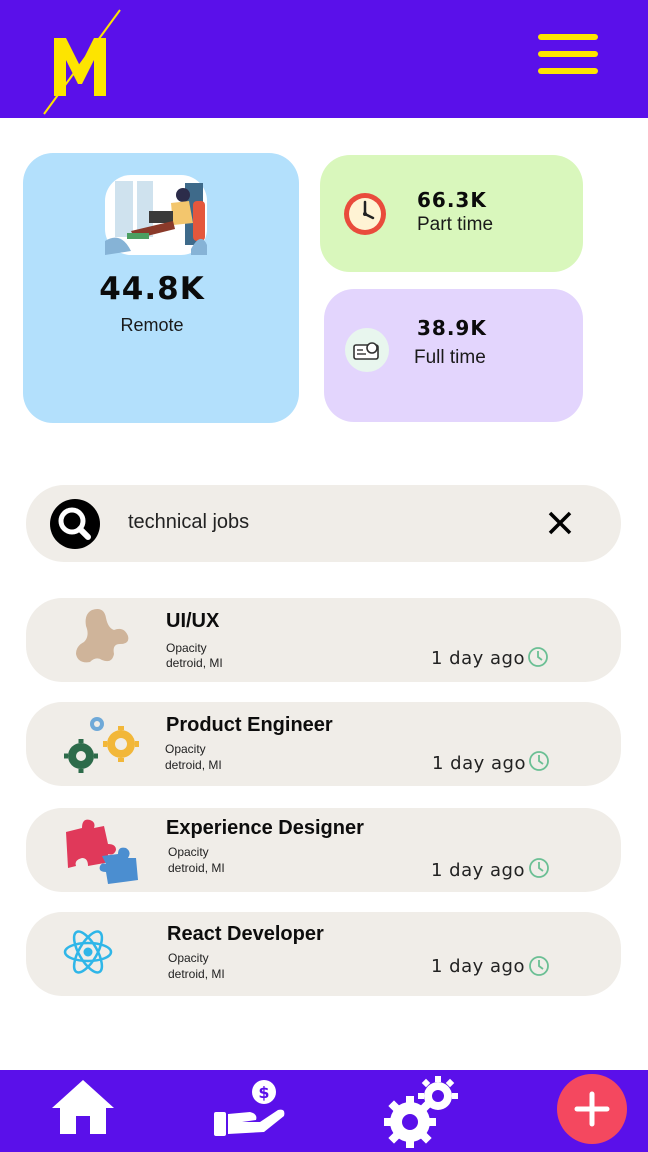  Describe the element at coordinates (452, 200) in the screenshot. I see `part-time-count: 66.3K` at that location.